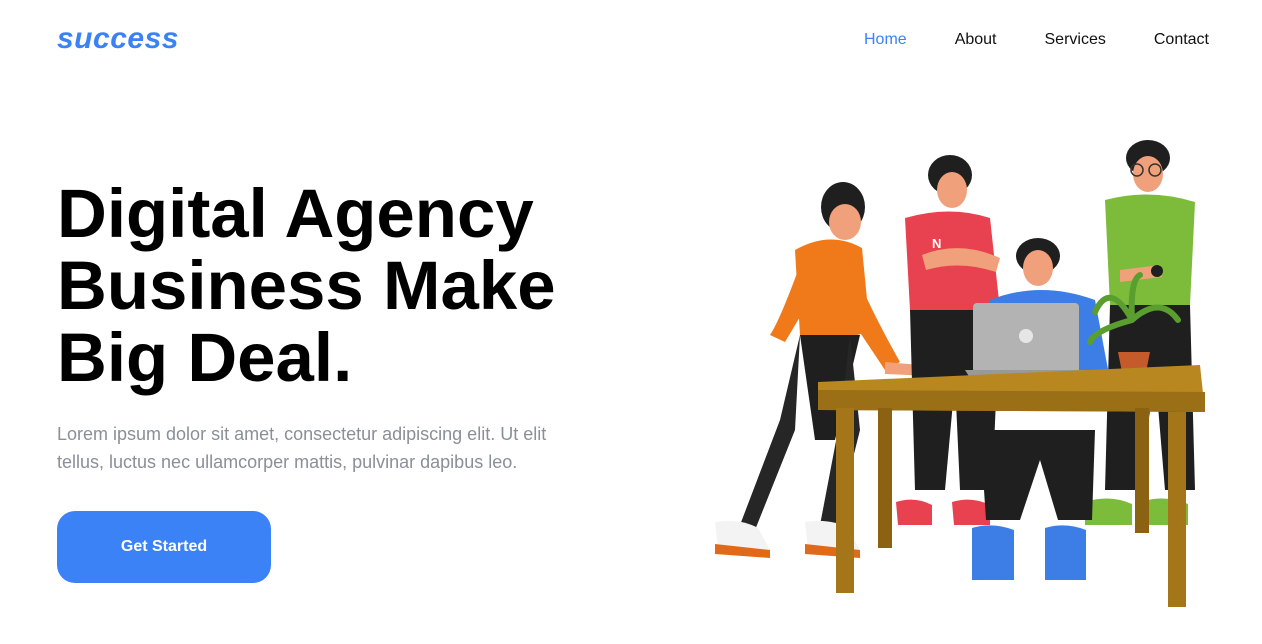  Describe the element at coordinates (1181, 40) in the screenshot. I see `nav-contact: Contact` at that location.